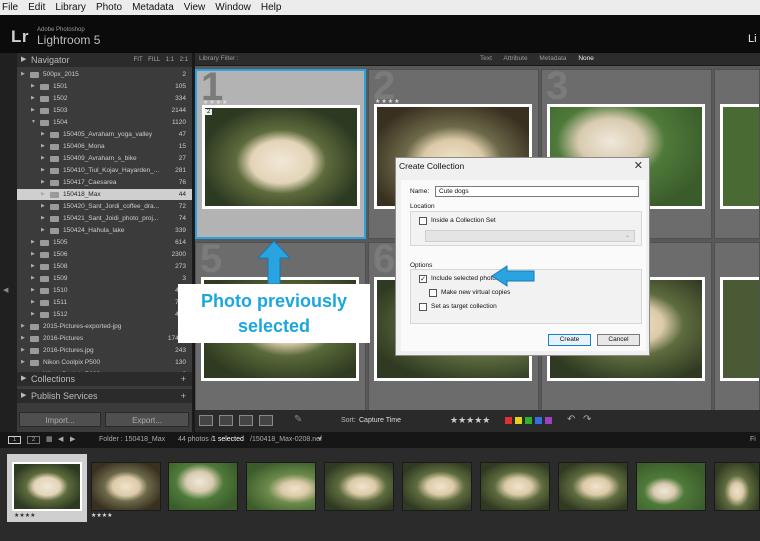 The width and height of the screenshot is (760, 541). What do you see at coordinates (571, 419) in the screenshot?
I see `rotate-left-icon: ↶` at bounding box center [571, 419].